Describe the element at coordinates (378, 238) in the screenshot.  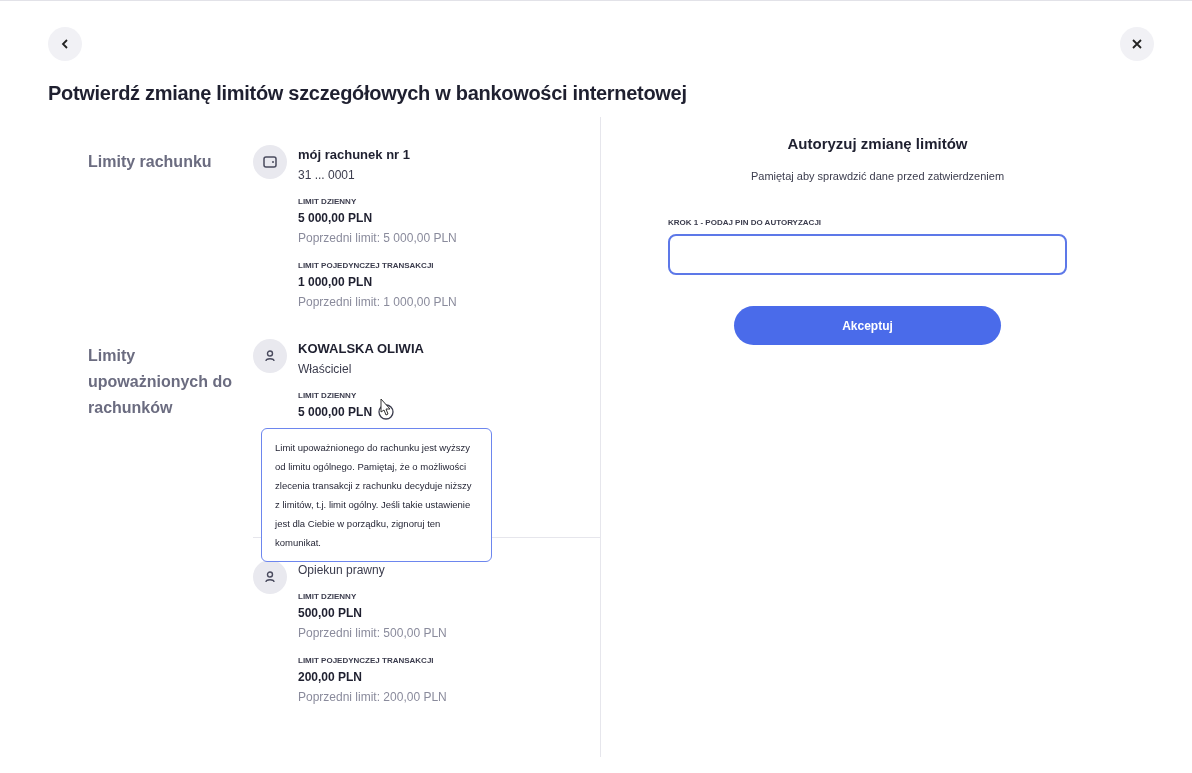
I see `previous-limit: Poprzedni limit: 5 000,00 PLN` at that location.